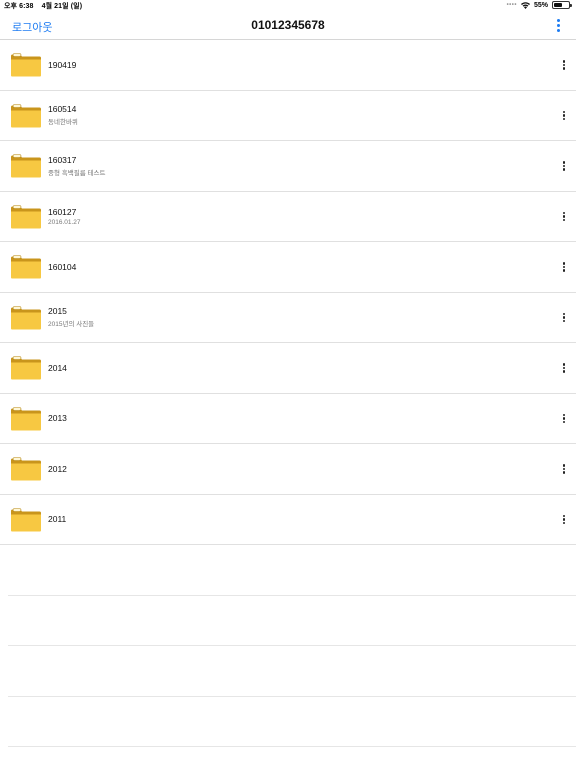  Describe the element at coordinates (62, 6) in the screenshot. I see `status-date: 4월 21일 (일)` at that location.